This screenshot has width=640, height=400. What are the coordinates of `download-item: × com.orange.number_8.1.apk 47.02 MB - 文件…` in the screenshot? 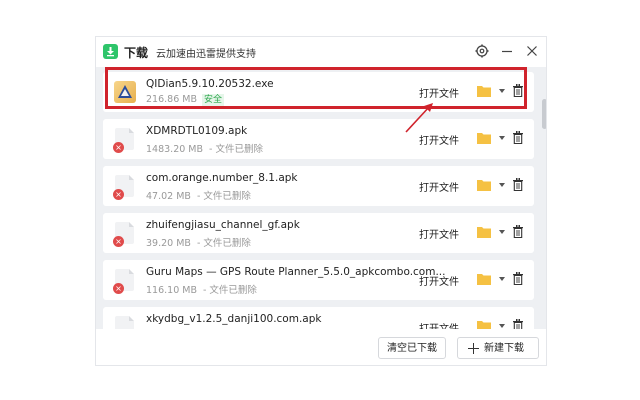 It's located at (318, 186).